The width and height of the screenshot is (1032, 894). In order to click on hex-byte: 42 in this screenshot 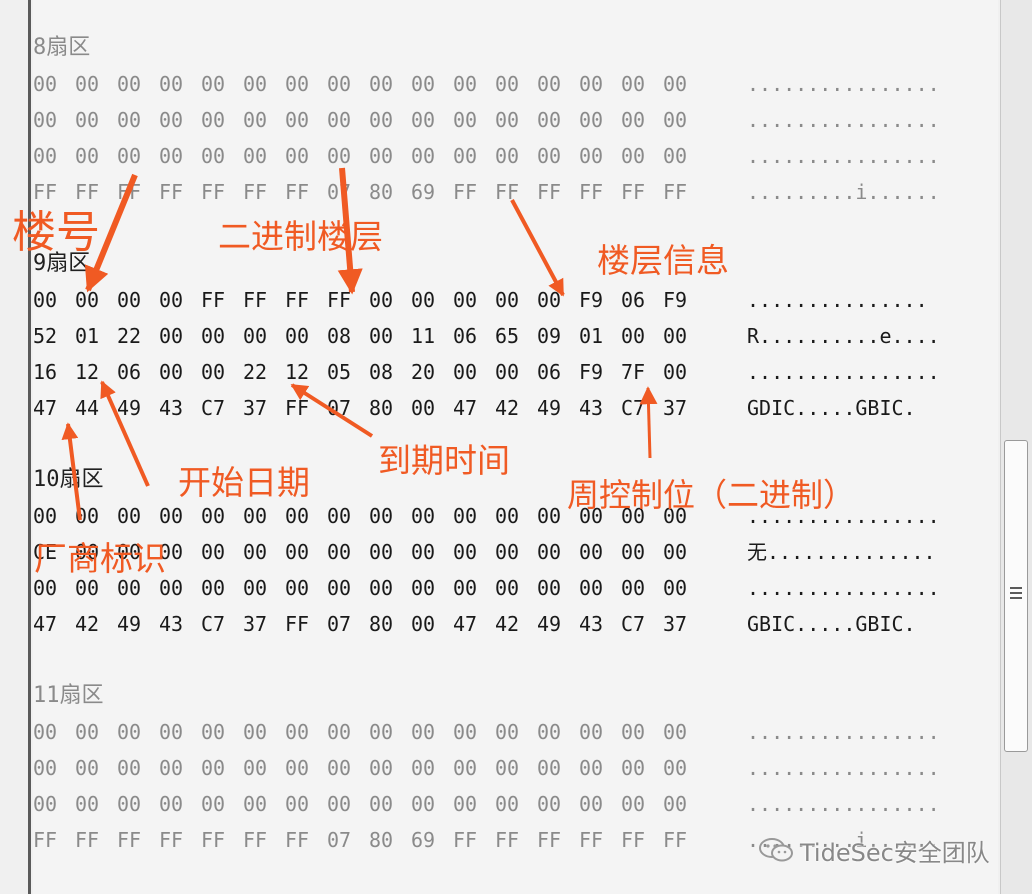, I will do `click(511, 624)`.